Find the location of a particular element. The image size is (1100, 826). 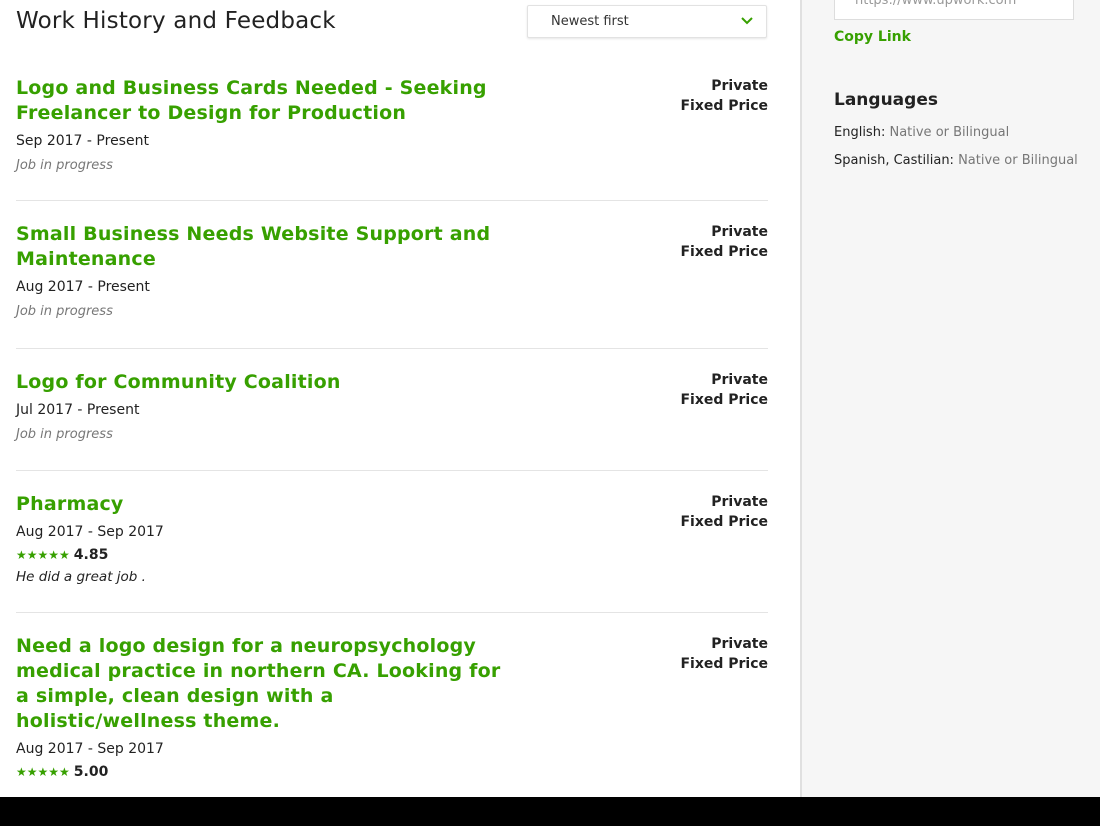

language-name: Spanish, Castilian: is located at coordinates (894, 160).